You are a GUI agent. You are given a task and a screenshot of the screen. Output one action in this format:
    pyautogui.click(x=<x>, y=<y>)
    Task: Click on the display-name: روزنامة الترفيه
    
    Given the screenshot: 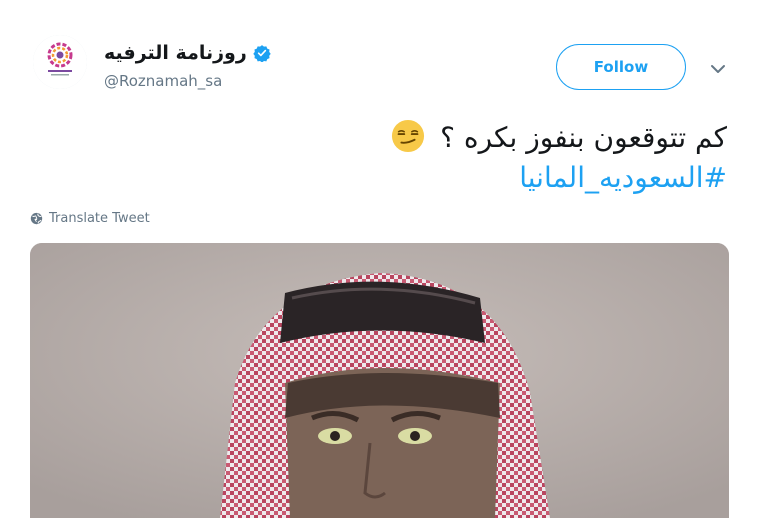 What is the action you would take?
    pyautogui.click(x=175, y=53)
    